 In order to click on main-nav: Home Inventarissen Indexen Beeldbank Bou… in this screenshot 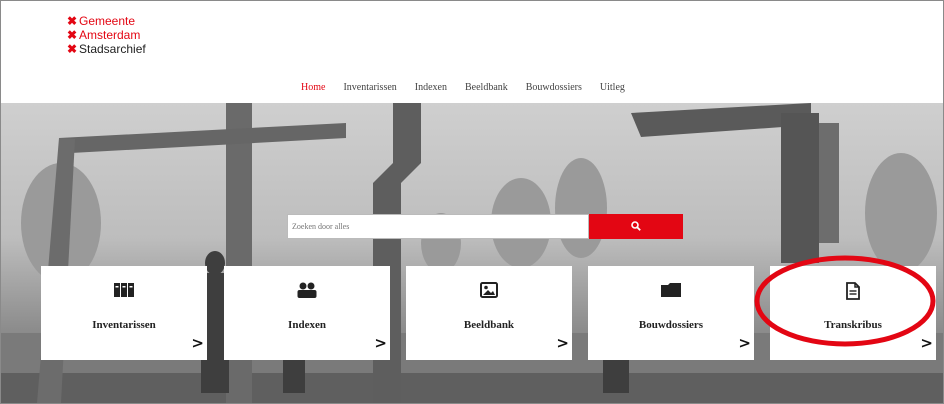, I will do `click(472, 88)`.